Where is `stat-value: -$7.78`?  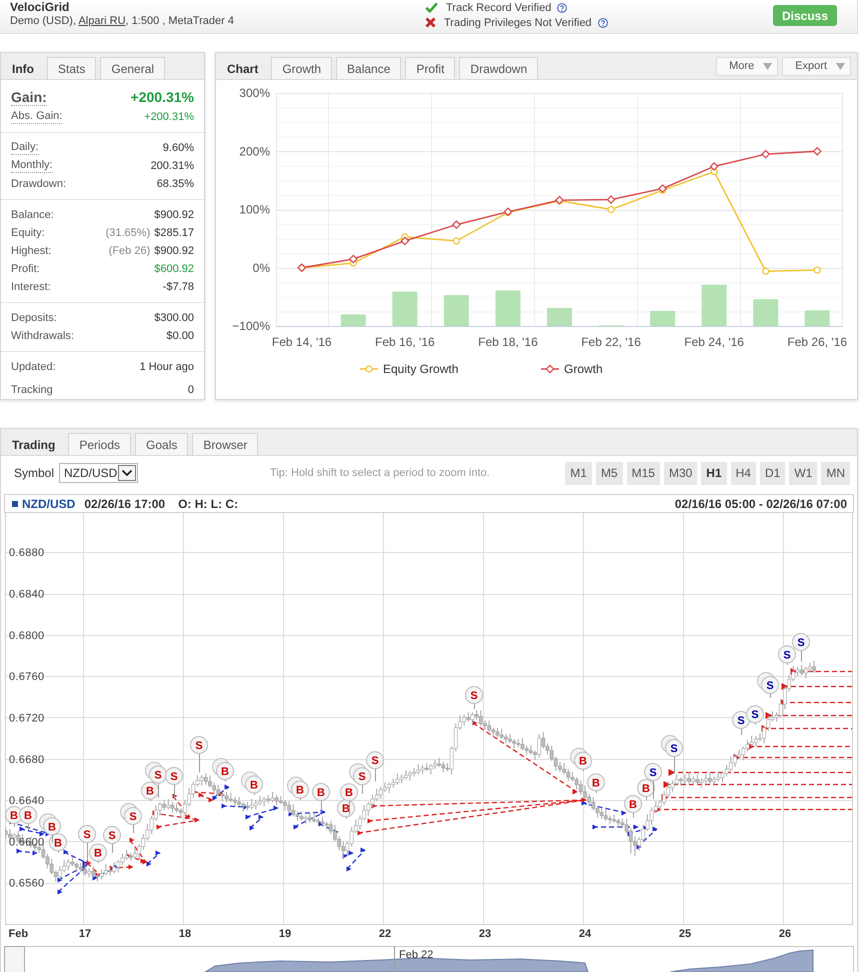
stat-value: -$7.78 is located at coordinates (178, 287).